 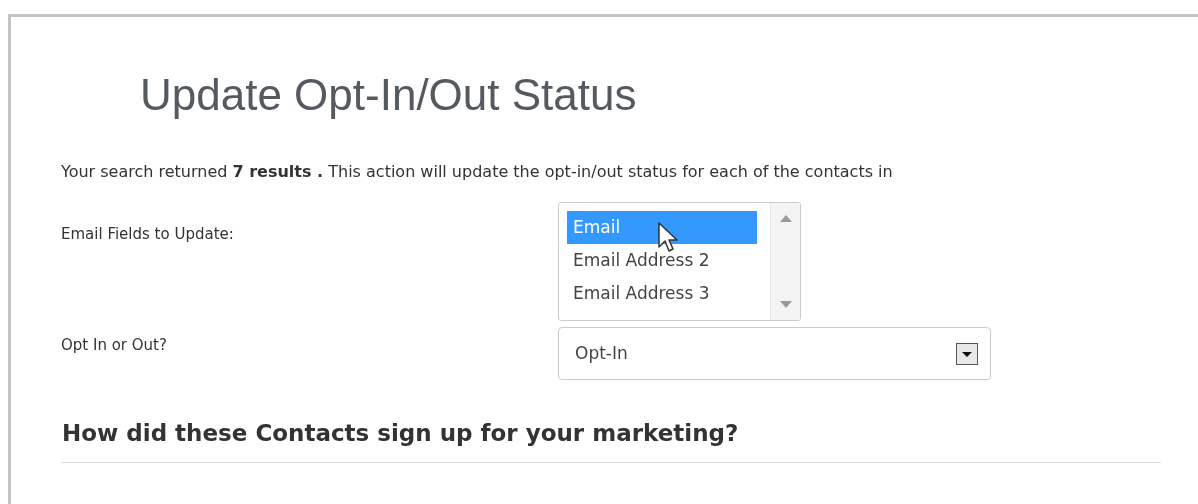 What do you see at coordinates (147, 234) in the screenshot?
I see `field-label: Email Fields to Update:` at bounding box center [147, 234].